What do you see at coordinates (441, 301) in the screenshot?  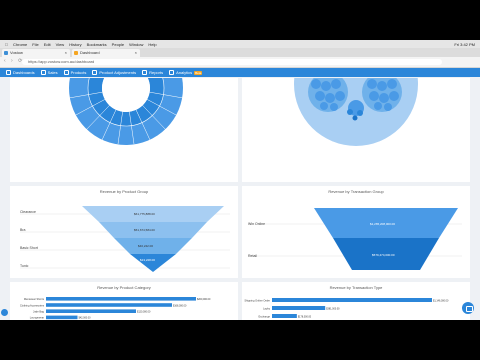 I see `bar-value-label: $1,146,000.00` at bounding box center [441, 301].